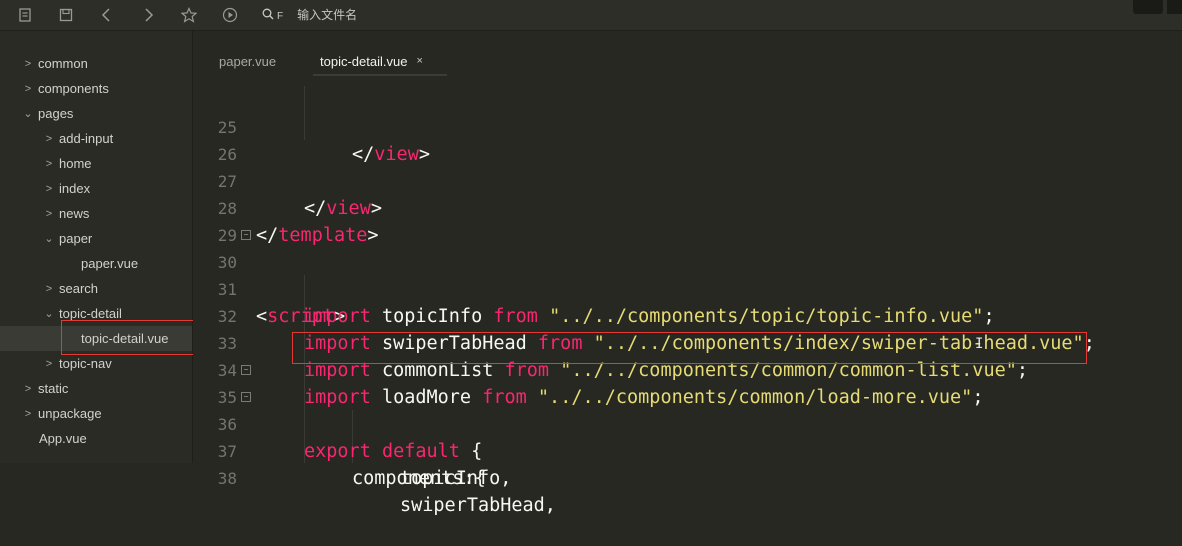 This screenshot has width=1182, height=546. What do you see at coordinates (591, 15) in the screenshot?
I see `toolbar: F` at bounding box center [591, 15].